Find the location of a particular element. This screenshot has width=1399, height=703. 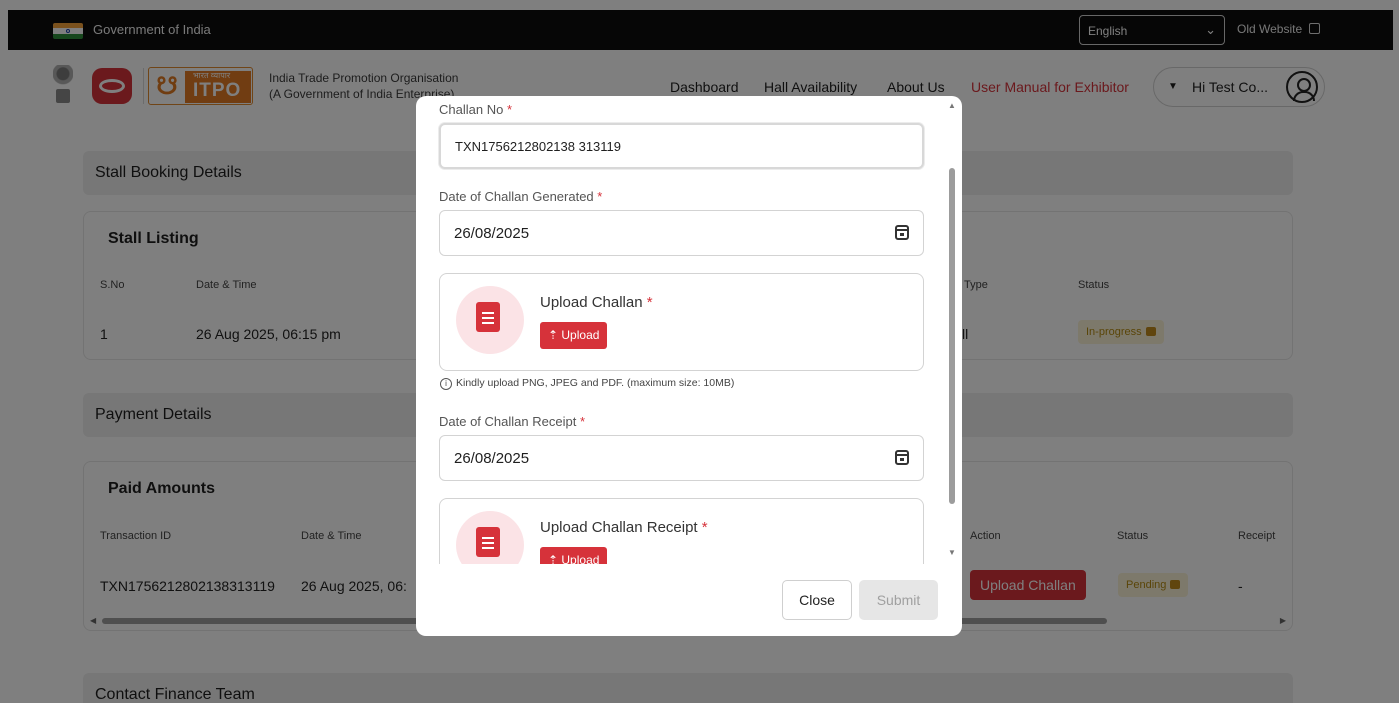

scroll-up-icon: ▲ is located at coordinates (952, 105).